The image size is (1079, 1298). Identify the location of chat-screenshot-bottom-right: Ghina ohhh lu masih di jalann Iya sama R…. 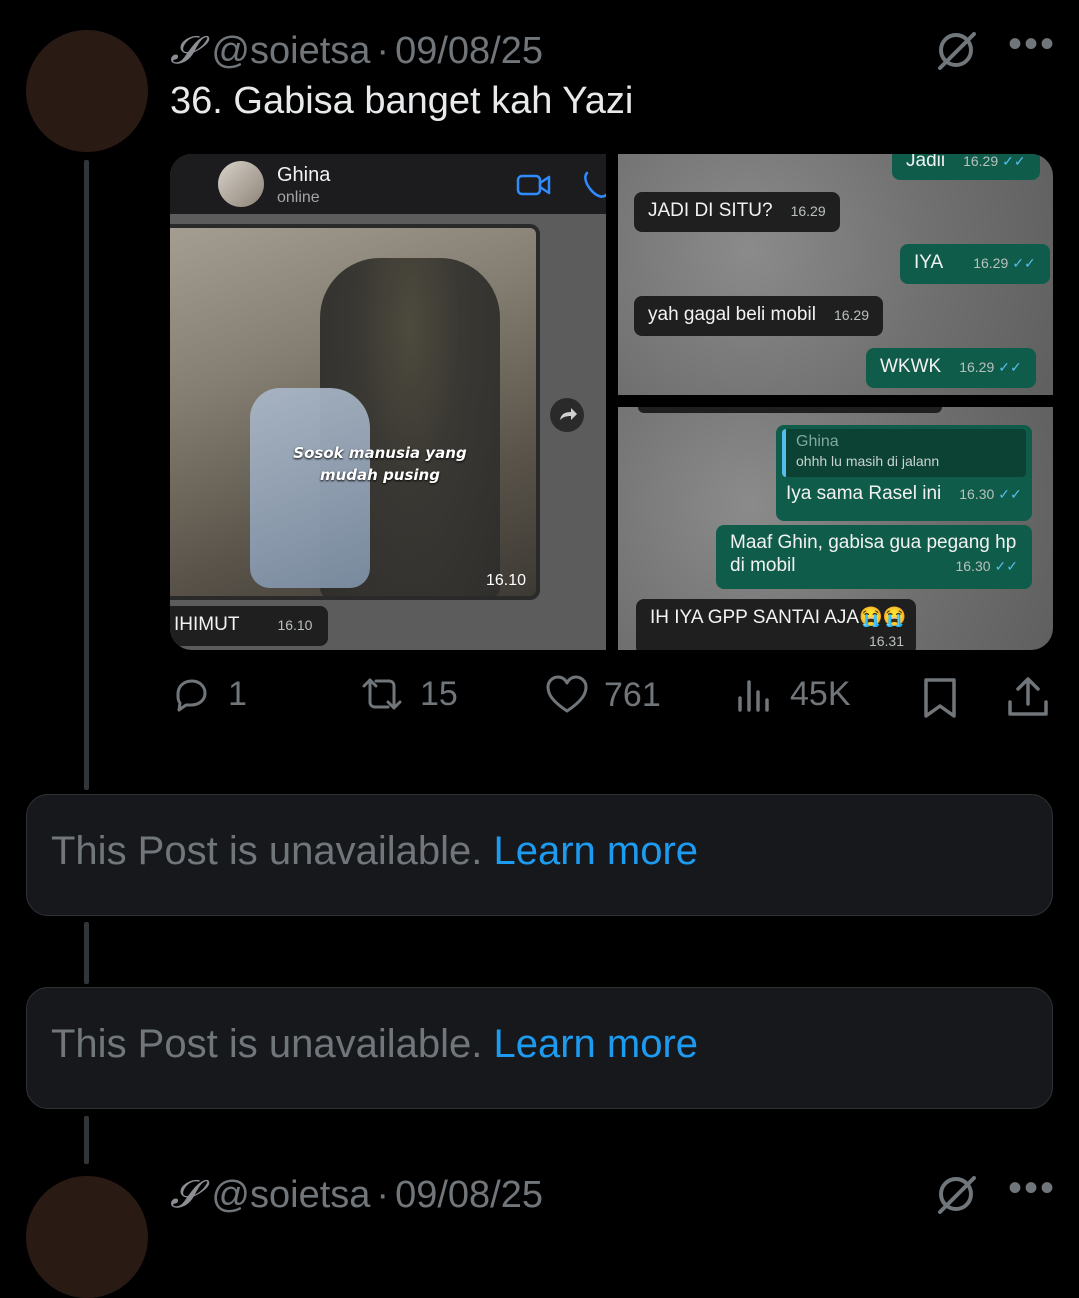
(835, 528).